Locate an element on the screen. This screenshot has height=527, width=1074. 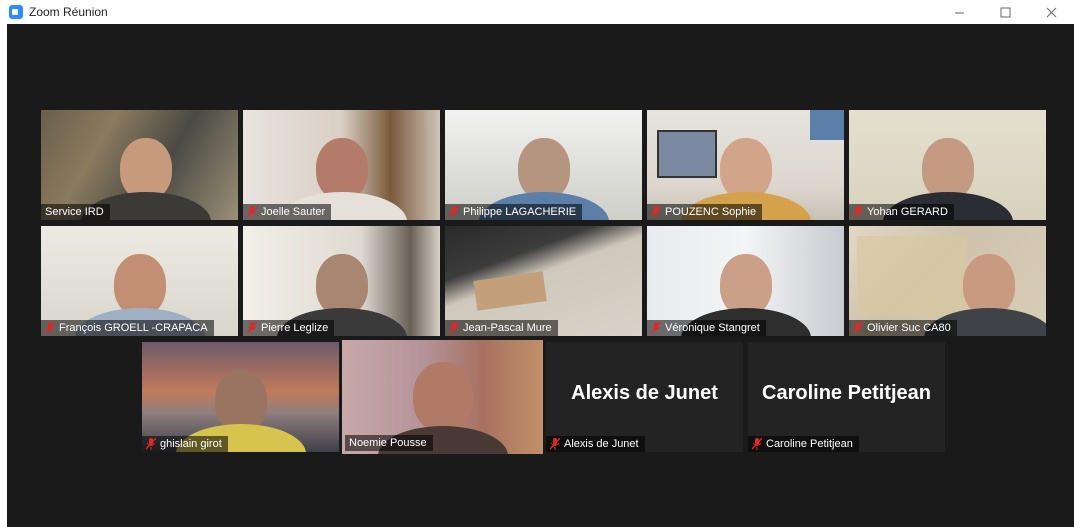
minimize-button is located at coordinates (959, 12).